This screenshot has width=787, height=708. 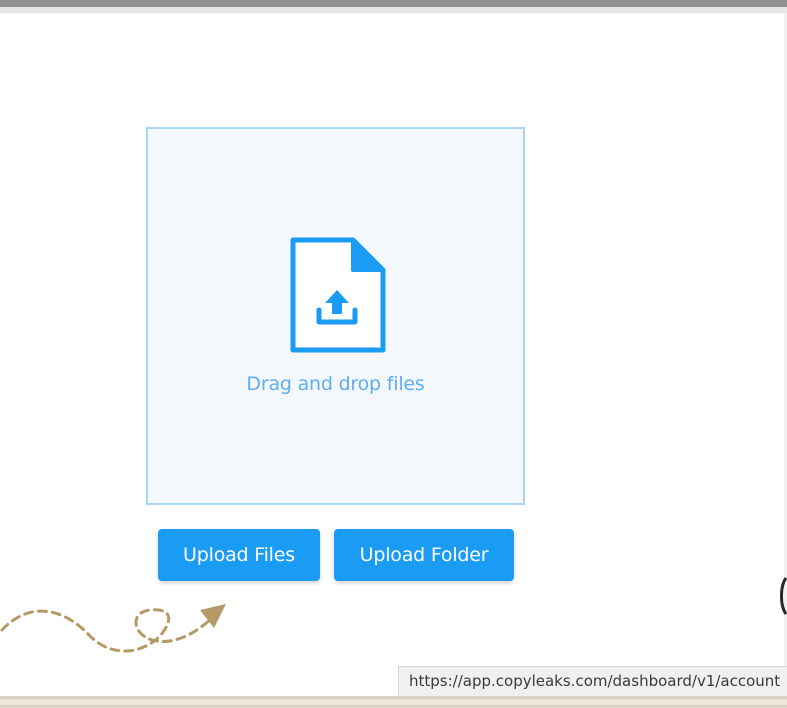 I want to click on window-bottom-border-inner, so click(x=393, y=702).